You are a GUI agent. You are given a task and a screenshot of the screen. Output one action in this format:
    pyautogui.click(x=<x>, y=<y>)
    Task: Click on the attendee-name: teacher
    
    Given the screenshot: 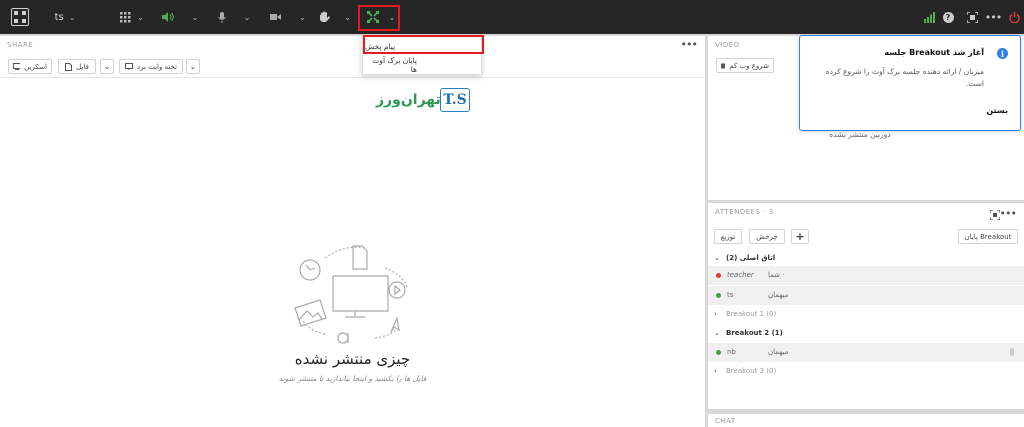 What is the action you would take?
    pyautogui.click(x=740, y=275)
    